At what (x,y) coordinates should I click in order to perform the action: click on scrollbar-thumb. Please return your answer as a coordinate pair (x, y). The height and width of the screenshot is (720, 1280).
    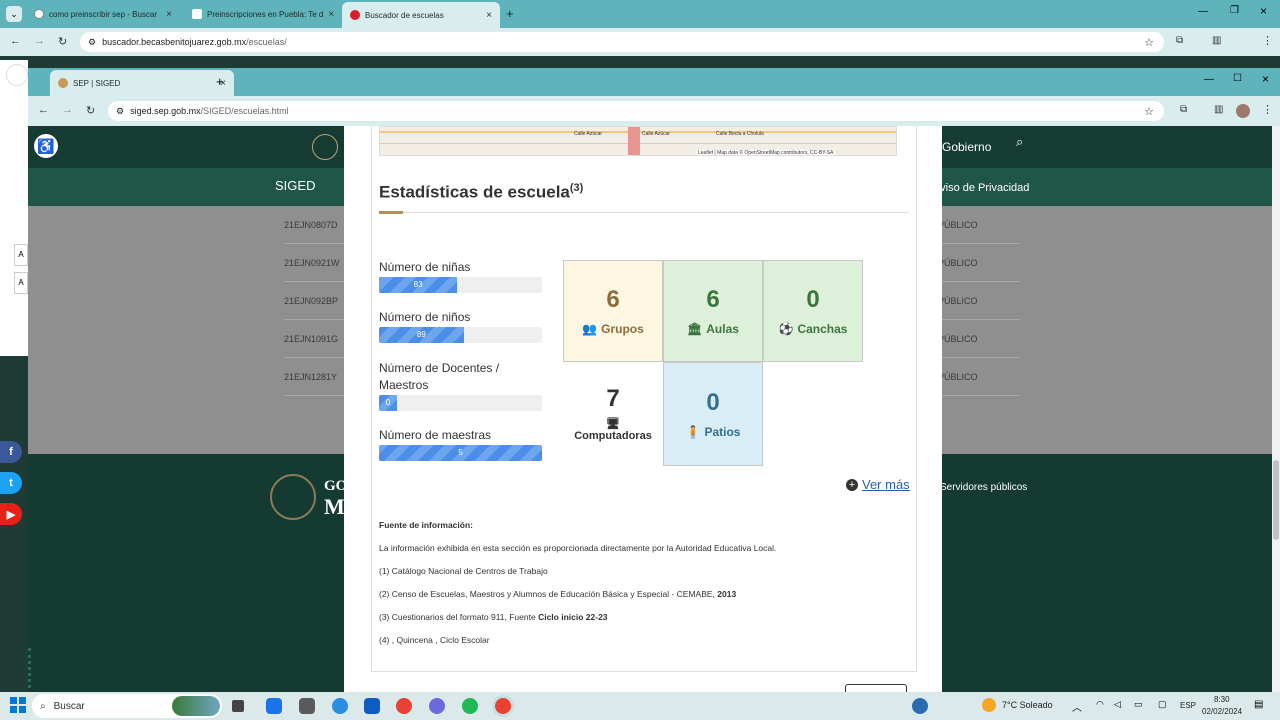
    Looking at the image, I should click on (1276, 500).